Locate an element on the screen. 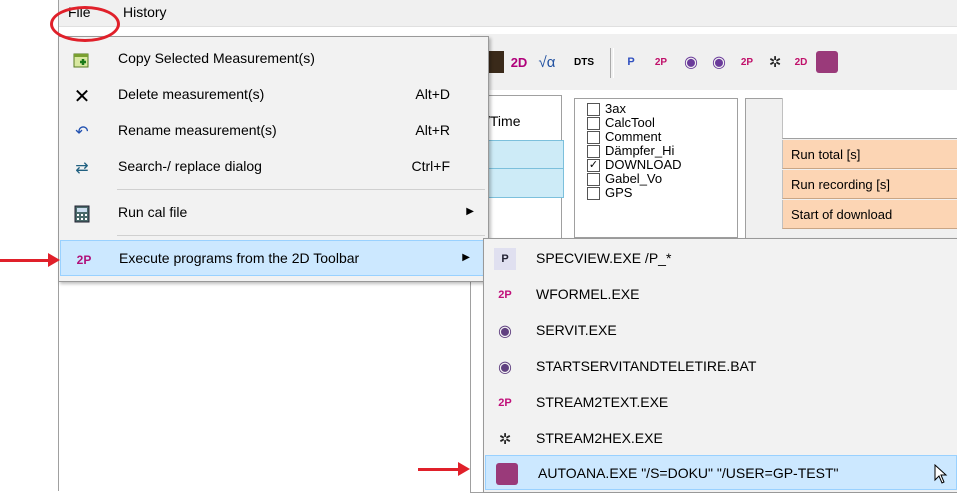 This screenshot has height=493, width=957. submenu-item-stream2hex: ✲ STREAM2HEX.EXE is located at coordinates (720, 438).